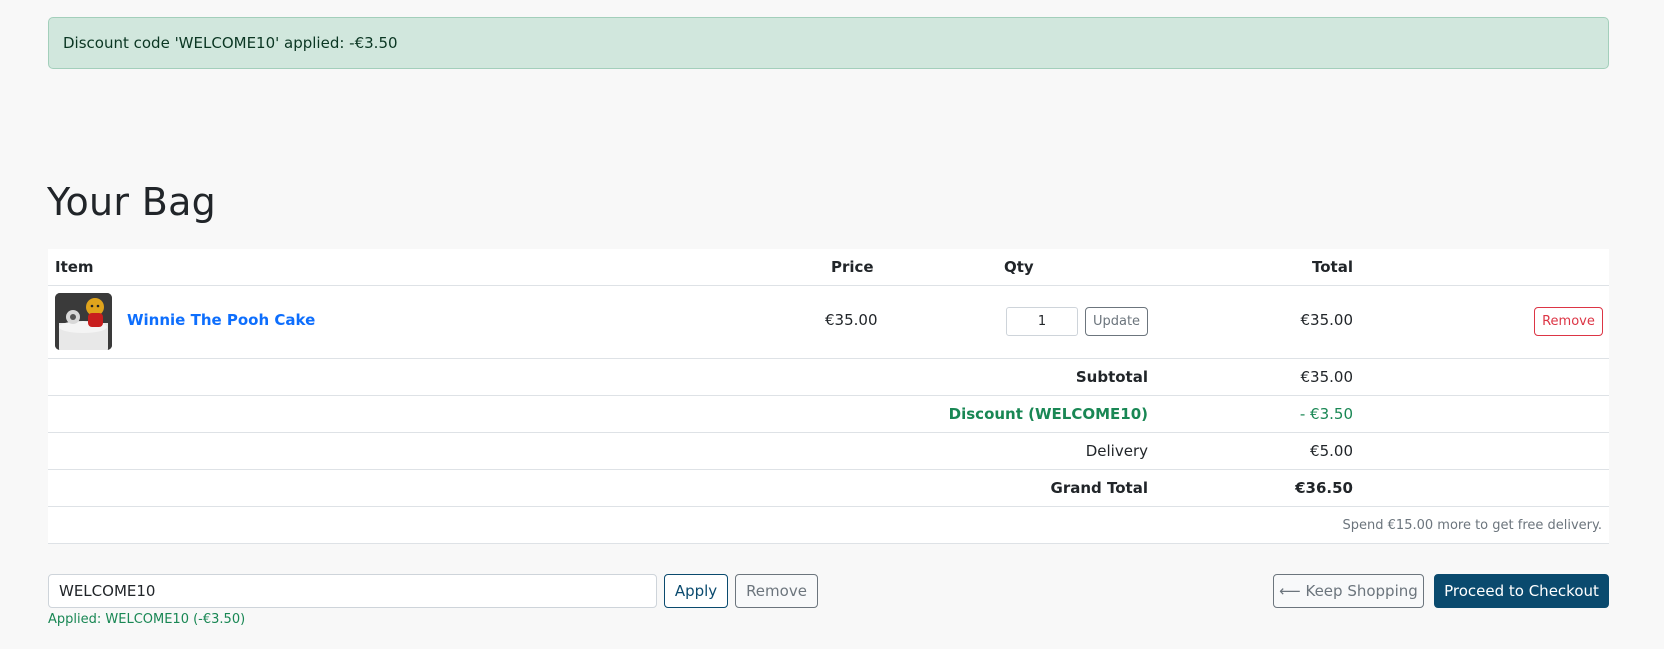 The width and height of the screenshot is (1664, 649). I want to click on header-item: Item, so click(74, 267).